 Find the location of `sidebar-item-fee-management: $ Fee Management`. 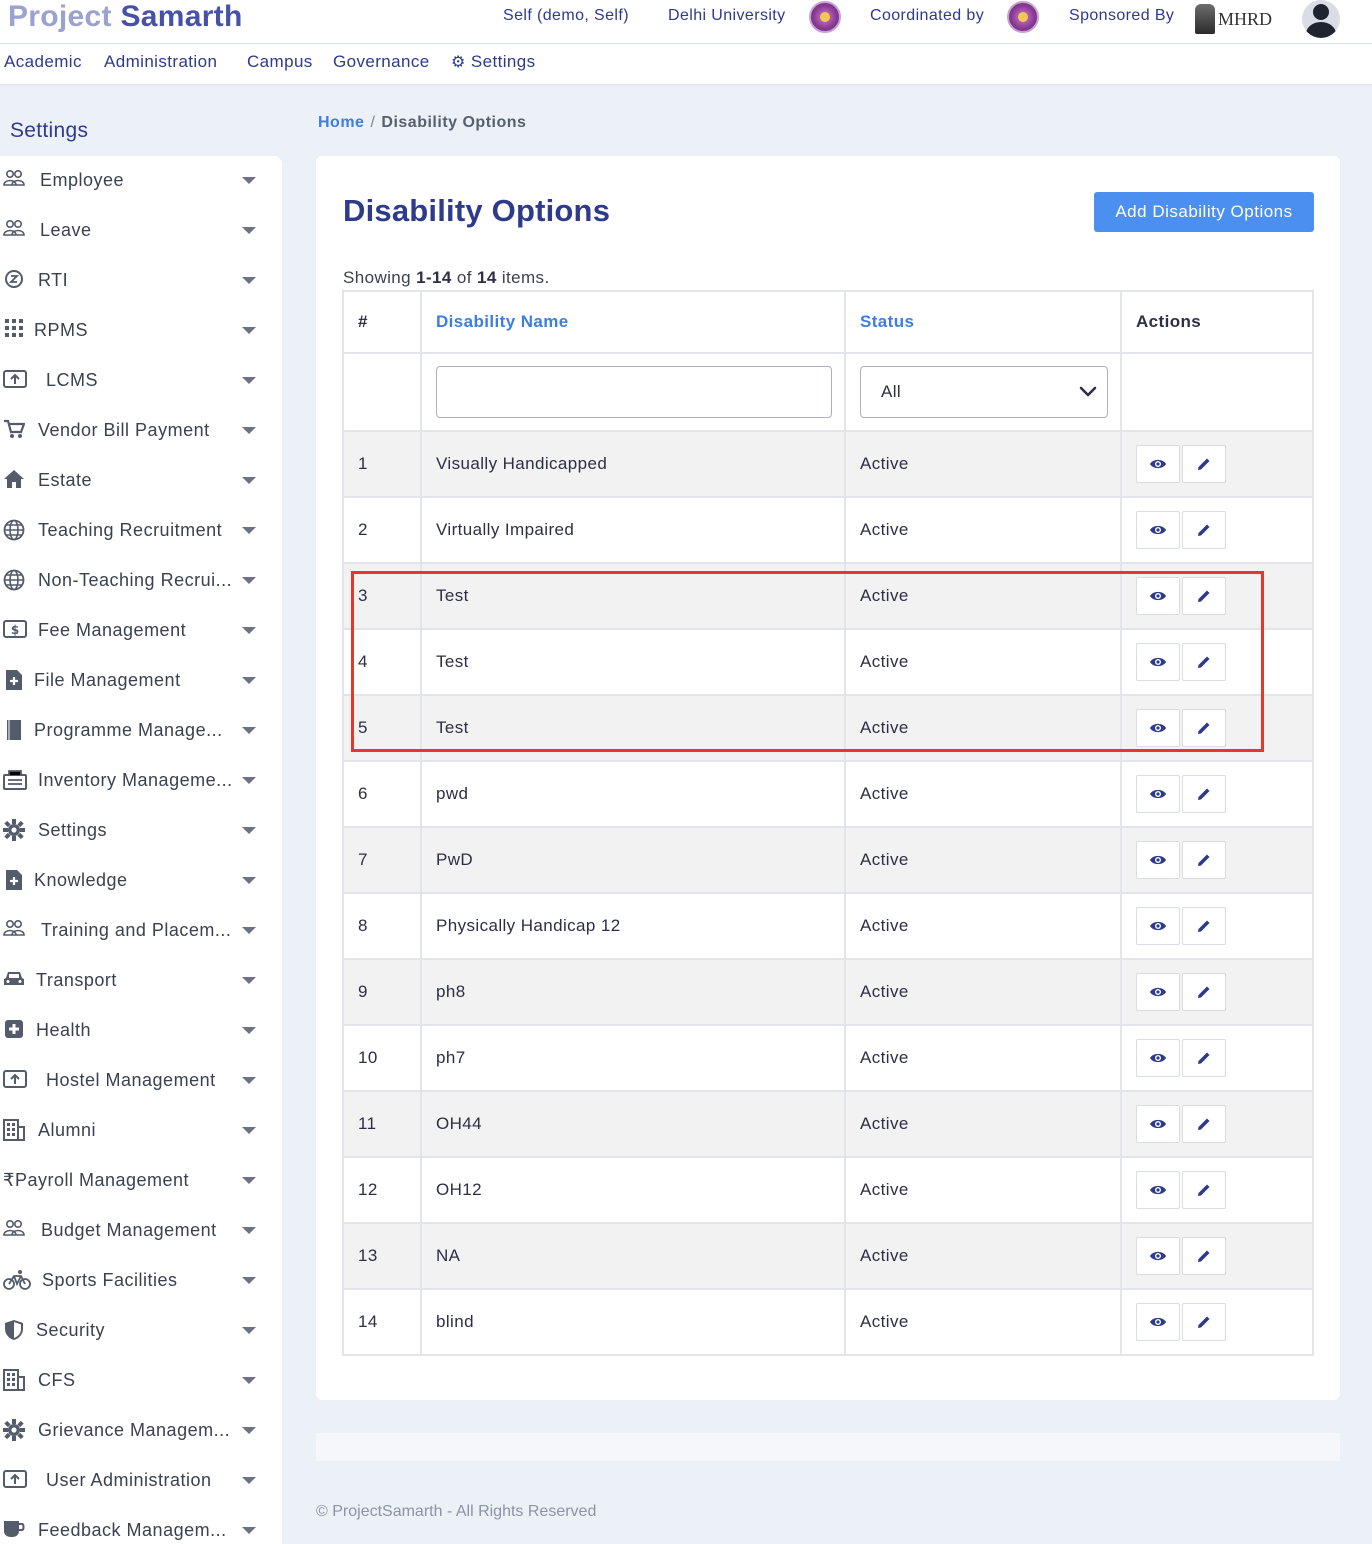

sidebar-item-fee-management: $ Fee Management is located at coordinates (141, 631).